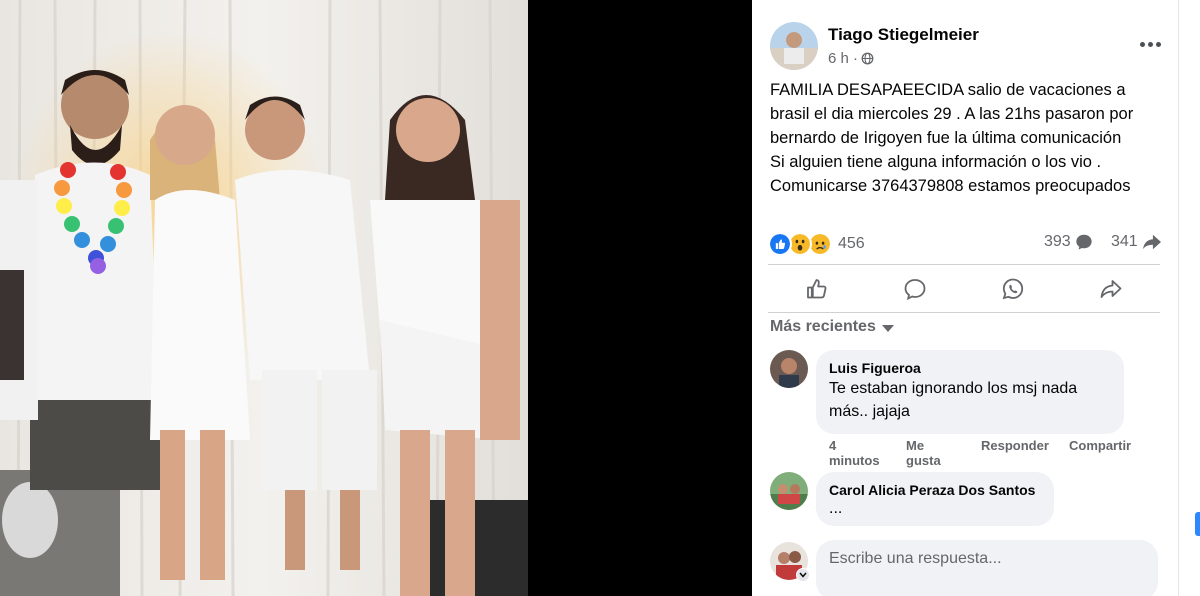  Describe the element at coordinates (851, 244) in the screenshot. I see `reactions-count: 456` at that location.